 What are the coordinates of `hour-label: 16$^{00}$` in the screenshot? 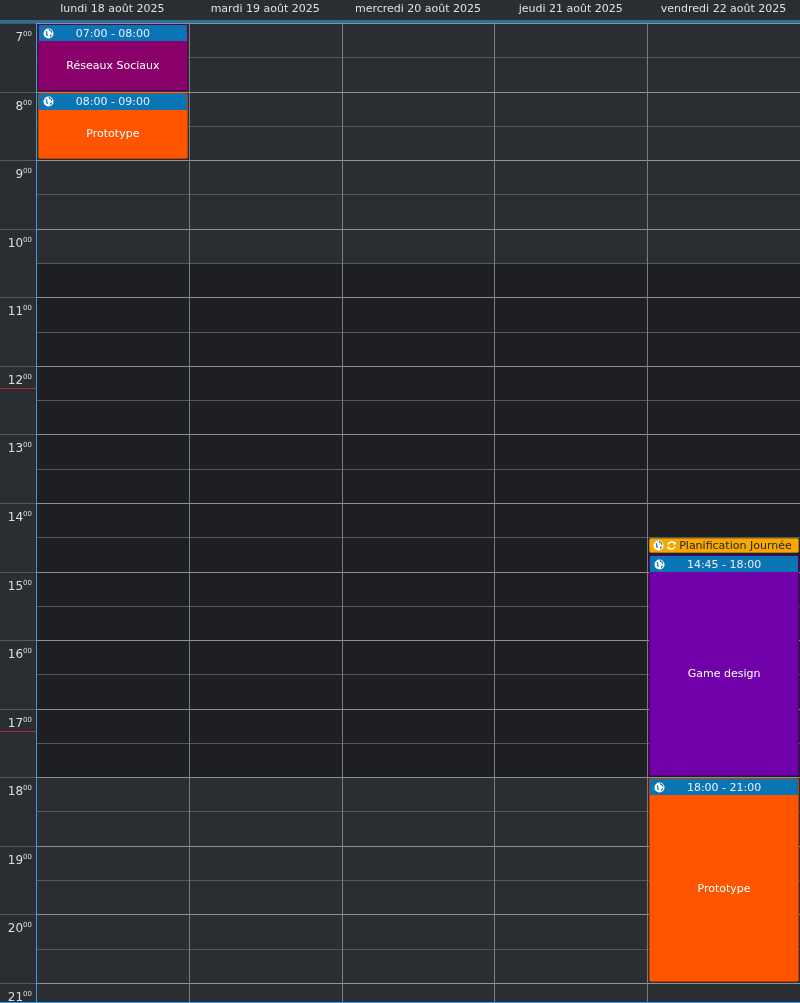 It's located at (19, 654).